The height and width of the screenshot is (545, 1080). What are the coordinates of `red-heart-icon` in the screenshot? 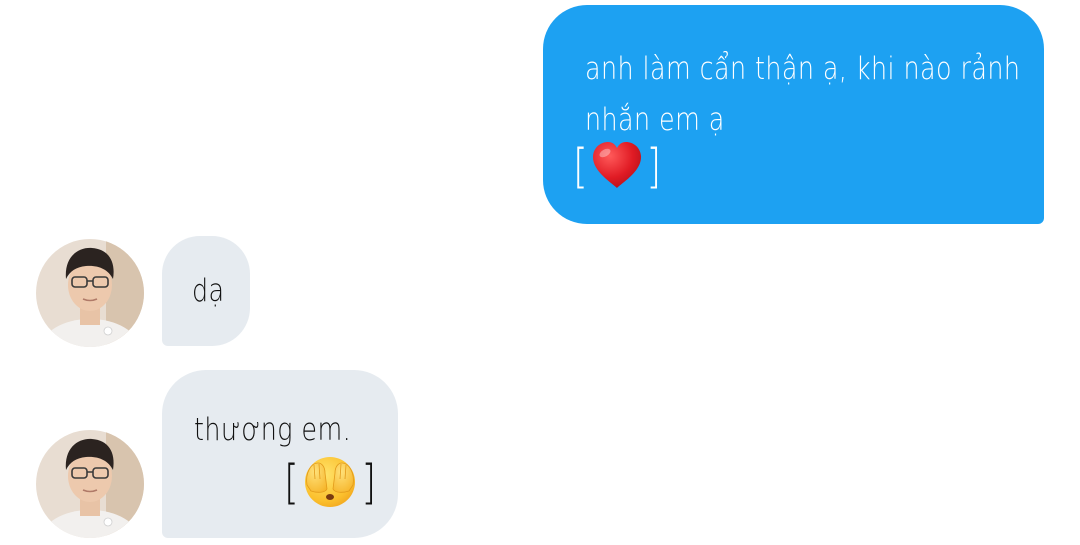 It's located at (617, 166).